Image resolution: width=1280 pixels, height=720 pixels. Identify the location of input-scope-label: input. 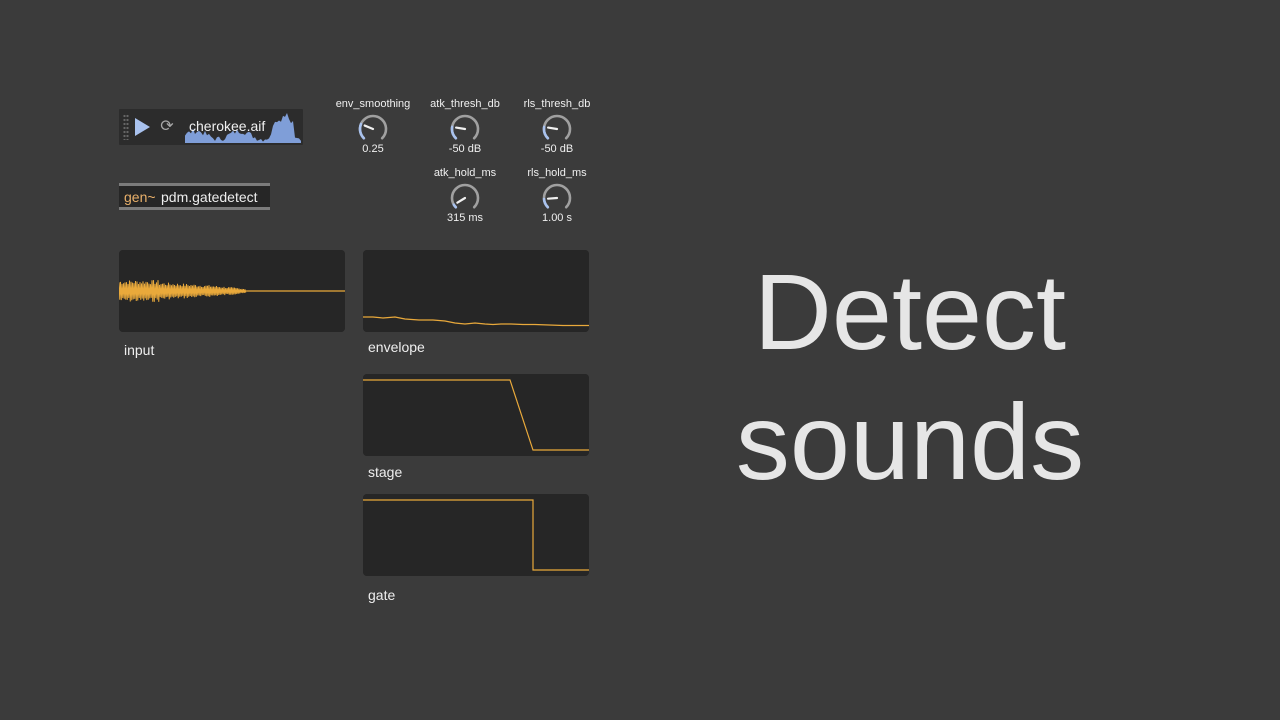
(139, 350).